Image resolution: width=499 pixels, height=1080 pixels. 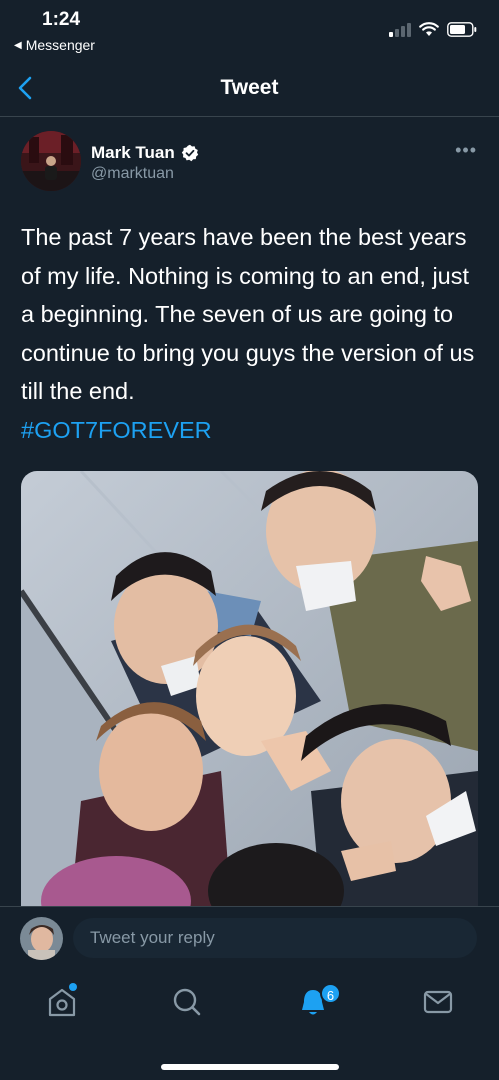 I want to click on current-user-avatar, so click(x=41, y=938).